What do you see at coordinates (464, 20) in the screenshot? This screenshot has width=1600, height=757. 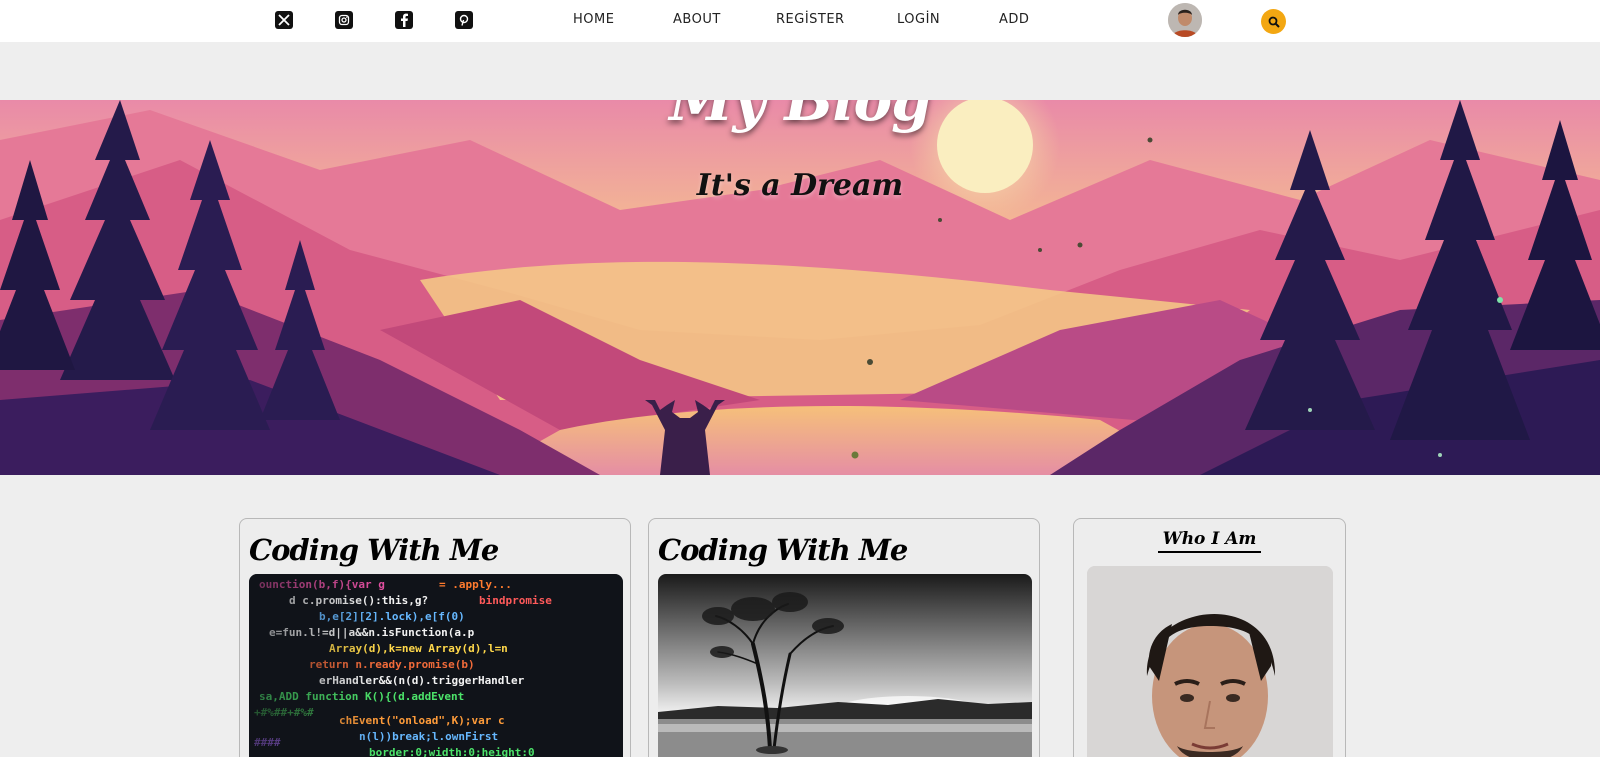 I see `pinterest-icon` at bounding box center [464, 20].